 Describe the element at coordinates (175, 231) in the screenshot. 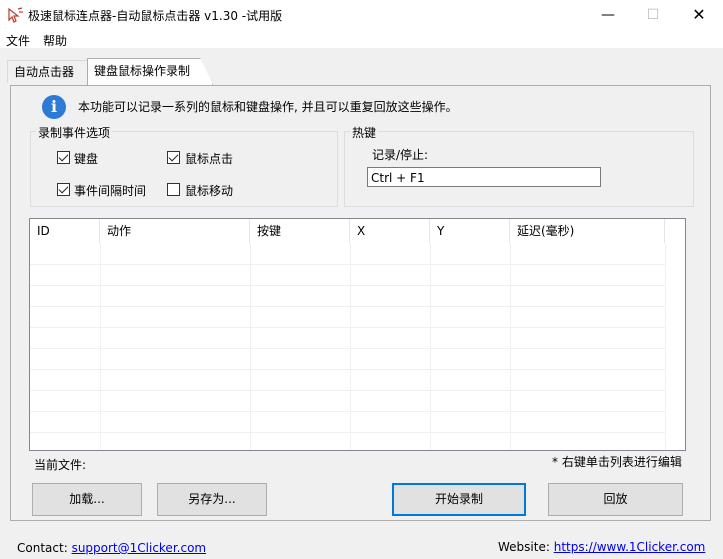

I see `column-header-action: 动作` at that location.